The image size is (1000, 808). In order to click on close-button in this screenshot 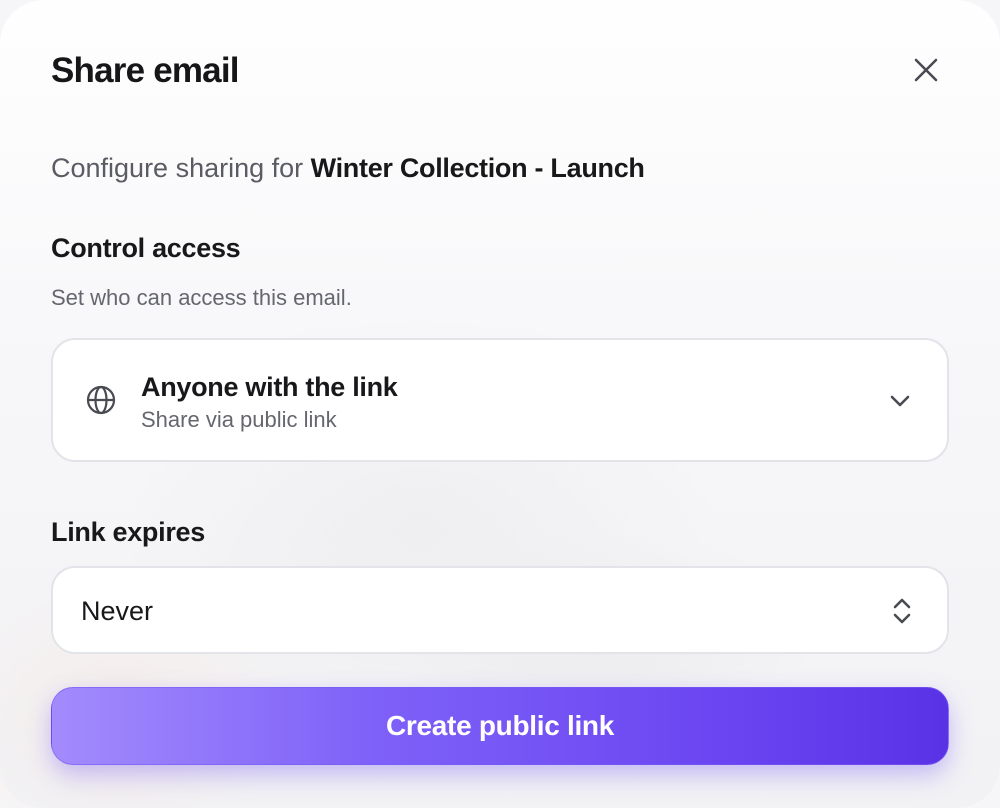, I will do `click(926, 70)`.